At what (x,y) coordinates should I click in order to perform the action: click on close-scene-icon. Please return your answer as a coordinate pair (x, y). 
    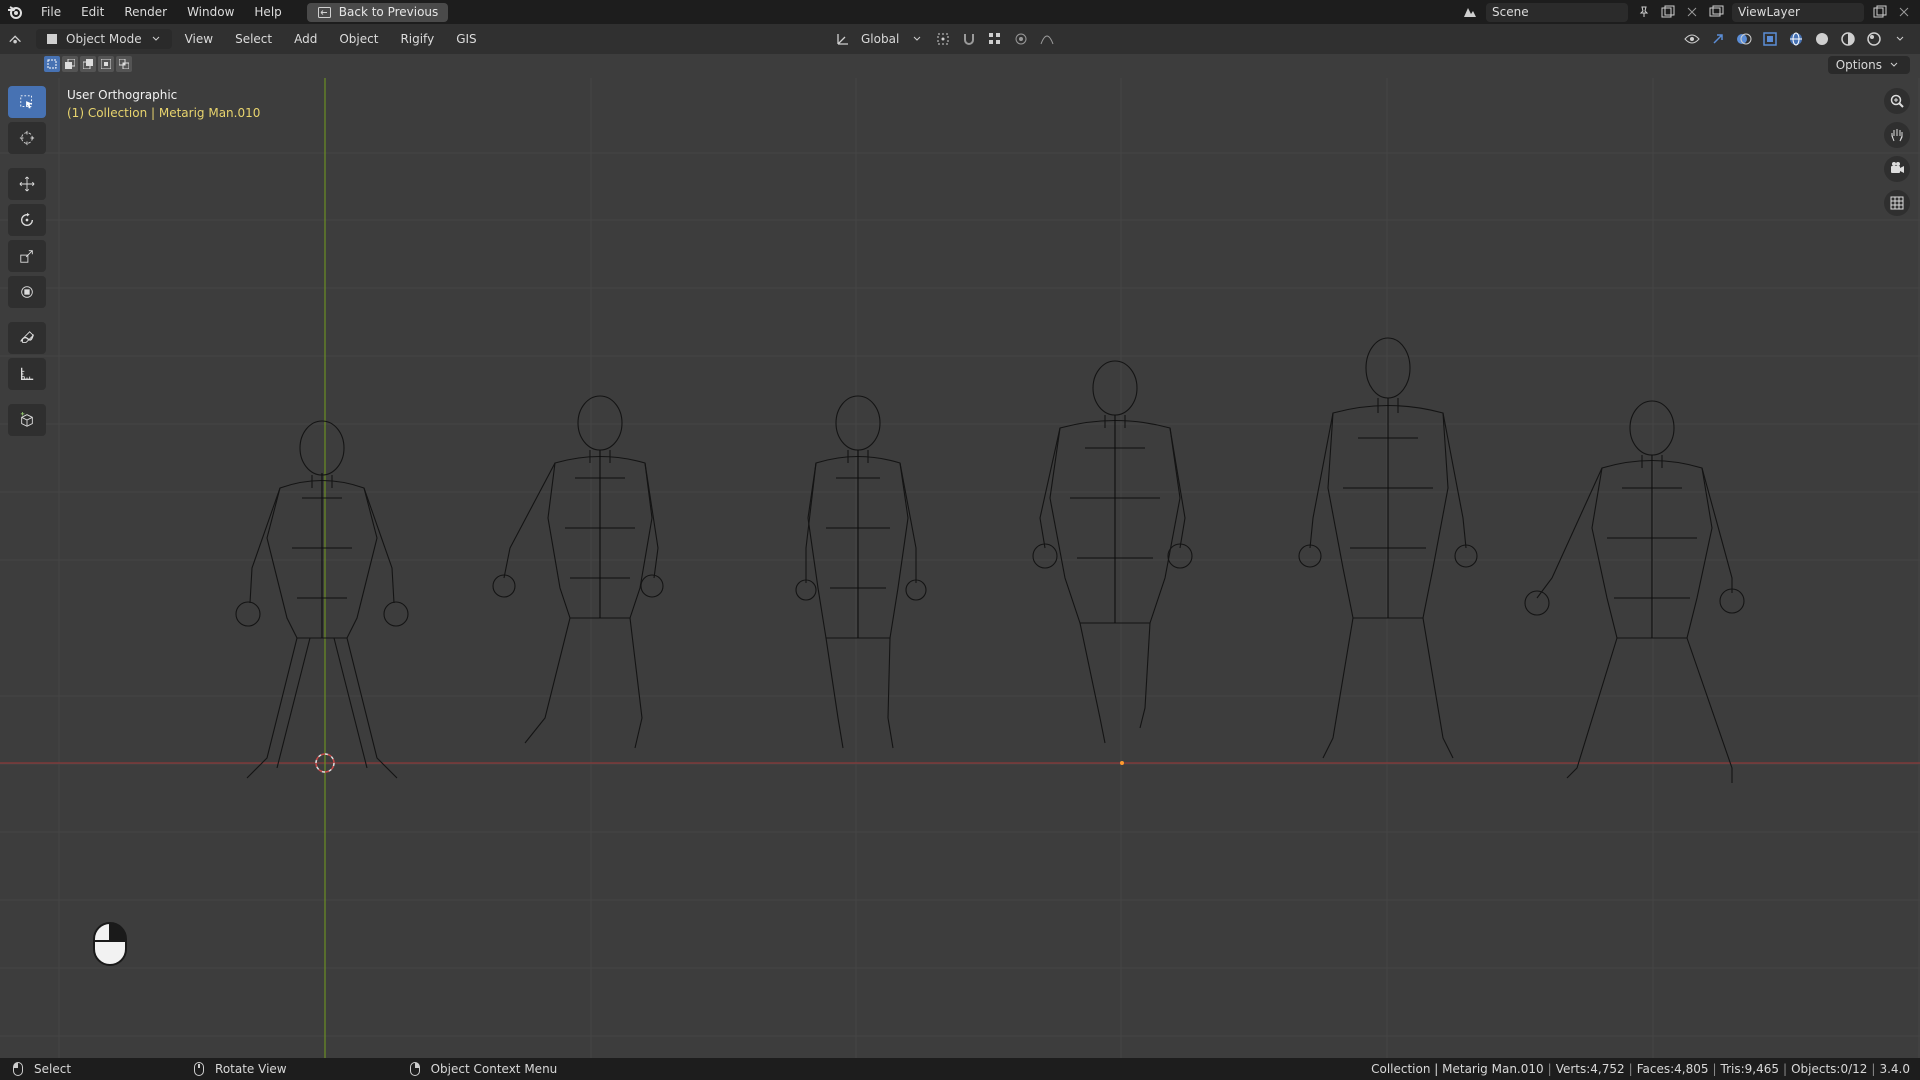
    Looking at the image, I should click on (1692, 12).